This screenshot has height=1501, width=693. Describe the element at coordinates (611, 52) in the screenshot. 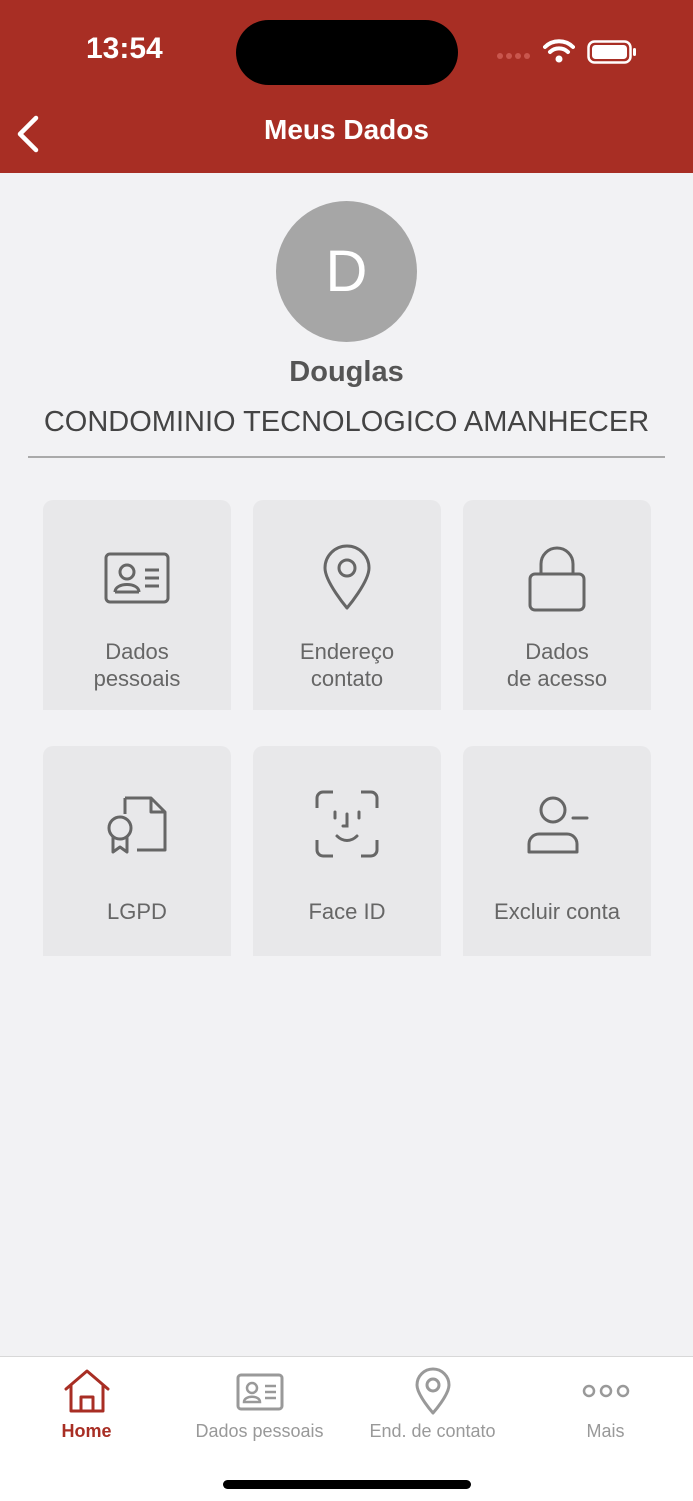

I see `battery-icon` at that location.